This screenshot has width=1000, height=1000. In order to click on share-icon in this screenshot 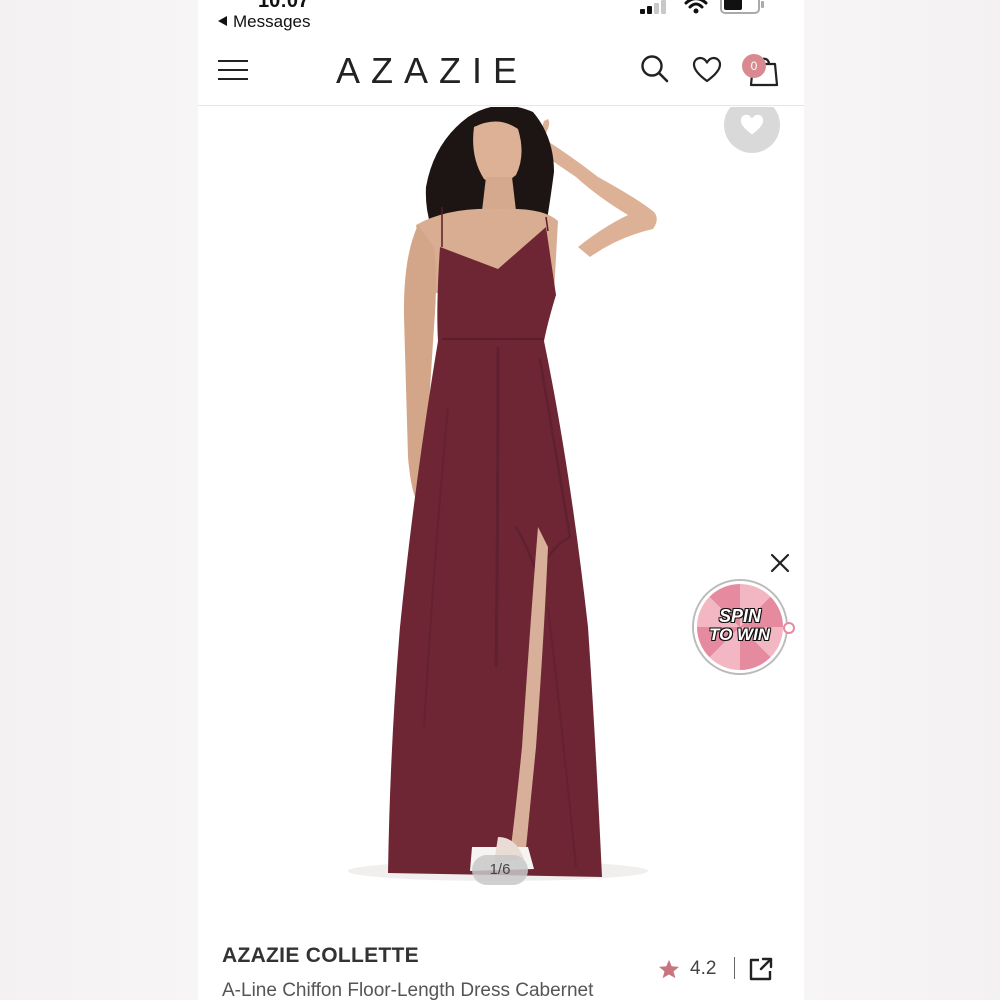, I will do `click(761, 969)`.